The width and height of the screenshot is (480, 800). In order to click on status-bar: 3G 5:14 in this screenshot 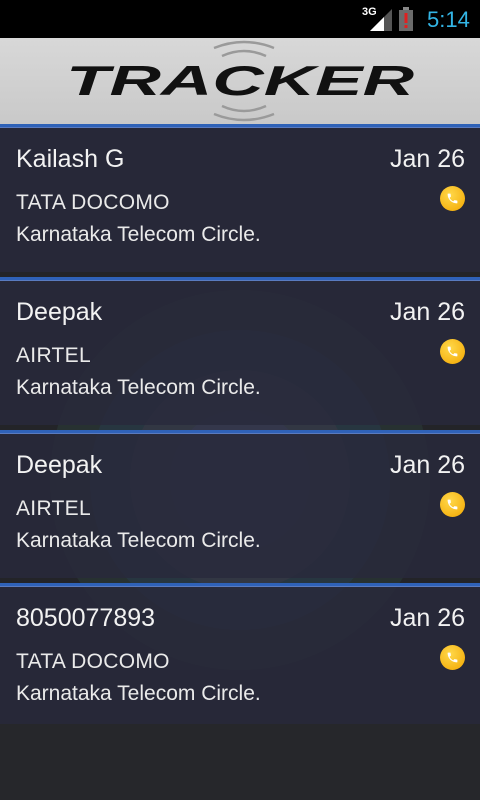, I will do `click(240, 19)`.